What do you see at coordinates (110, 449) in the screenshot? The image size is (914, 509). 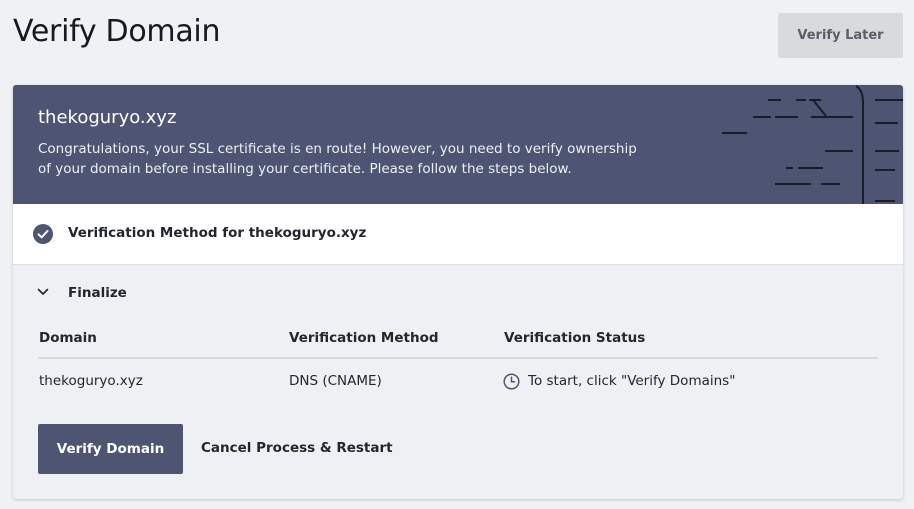 I see `verify-domain-button: Verify Domain` at bounding box center [110, 449].